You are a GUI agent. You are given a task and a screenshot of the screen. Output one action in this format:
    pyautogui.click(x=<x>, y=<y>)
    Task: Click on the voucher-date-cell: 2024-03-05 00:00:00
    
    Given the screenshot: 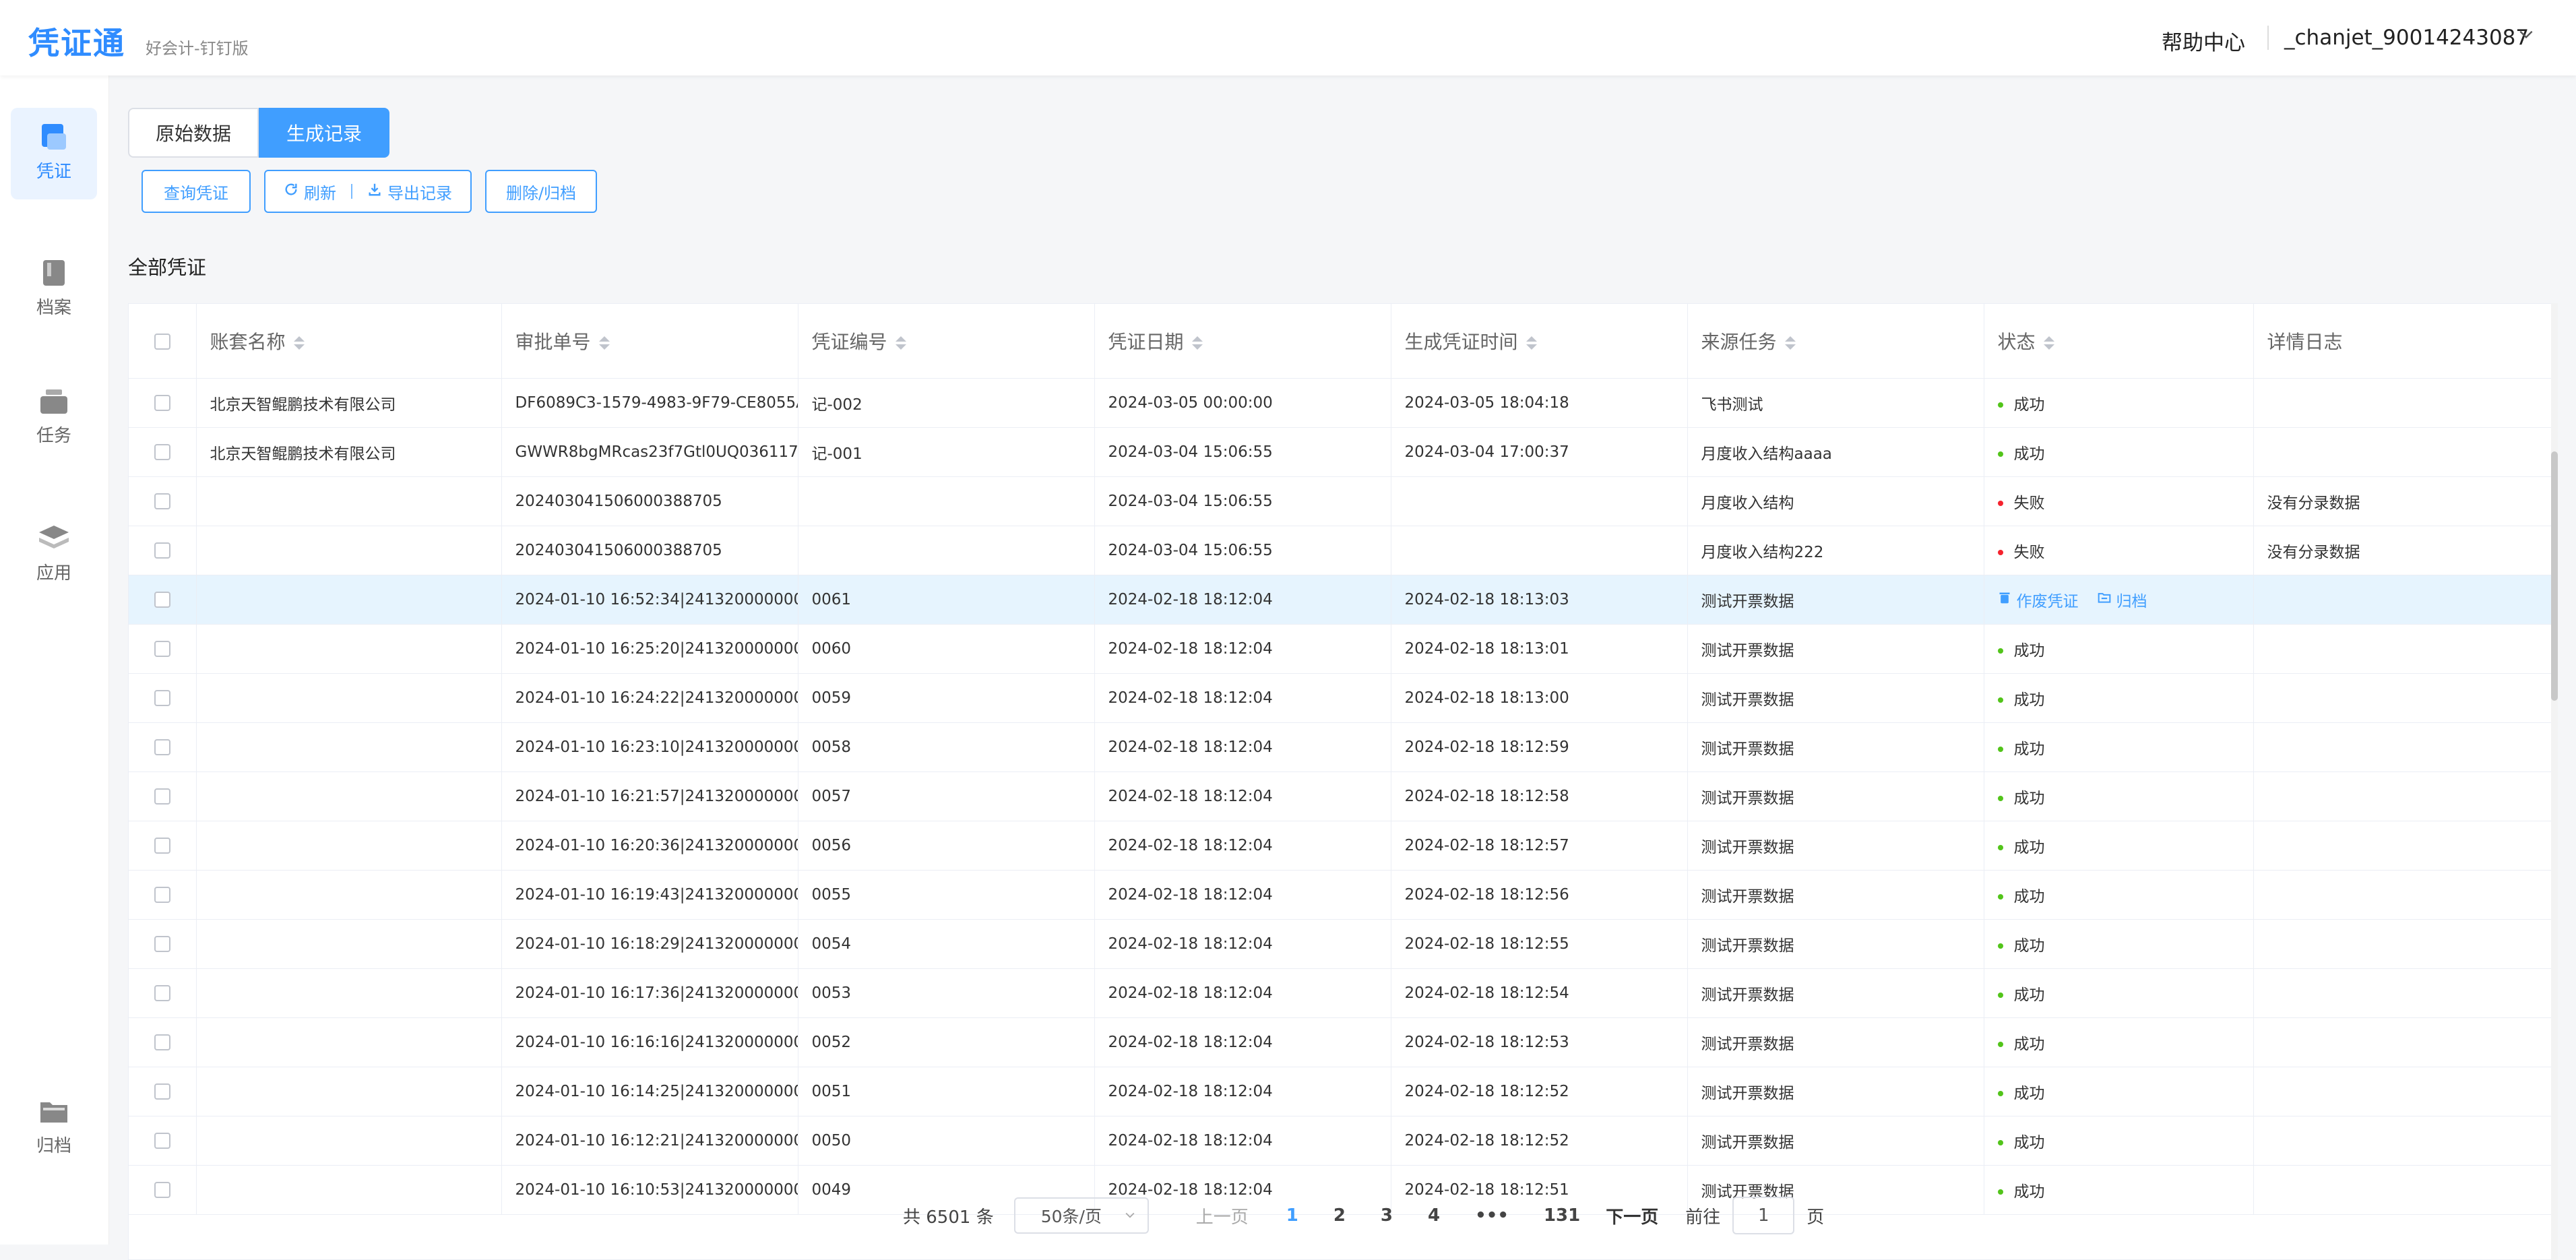 What is the action you would take?
    pyautogui.click(x=1242, y=403)
    